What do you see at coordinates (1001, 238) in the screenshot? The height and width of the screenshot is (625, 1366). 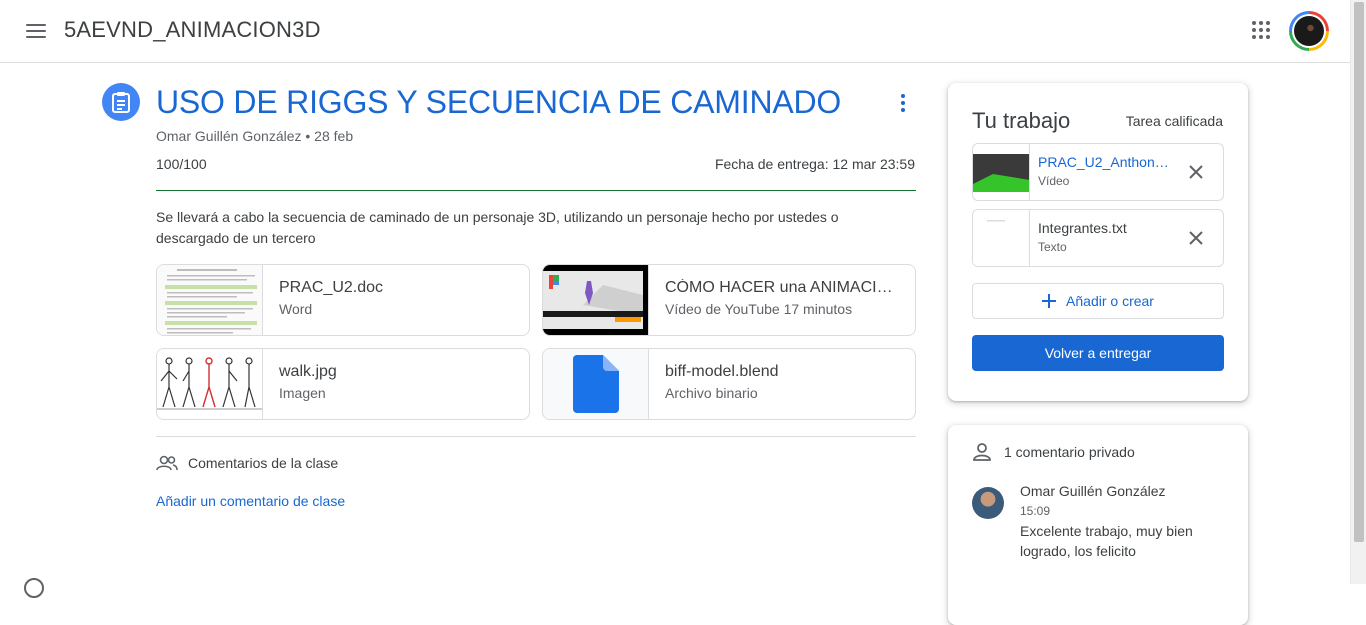 I see `text-thumbnail` at bounding box center [1001, 238].